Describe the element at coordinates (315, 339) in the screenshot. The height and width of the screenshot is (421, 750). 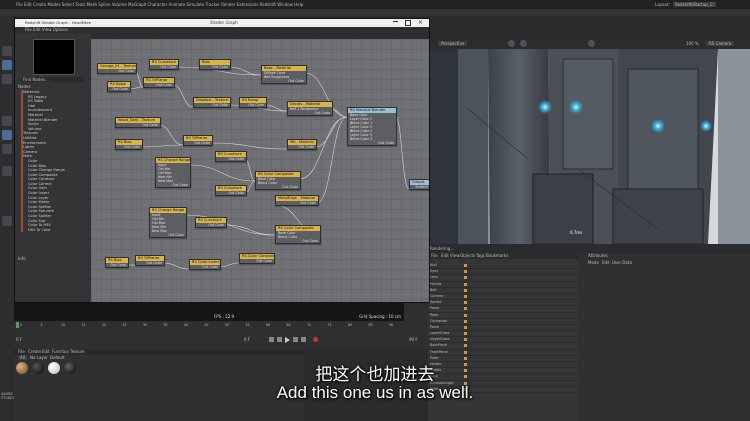
I see `record-icon` at that location.